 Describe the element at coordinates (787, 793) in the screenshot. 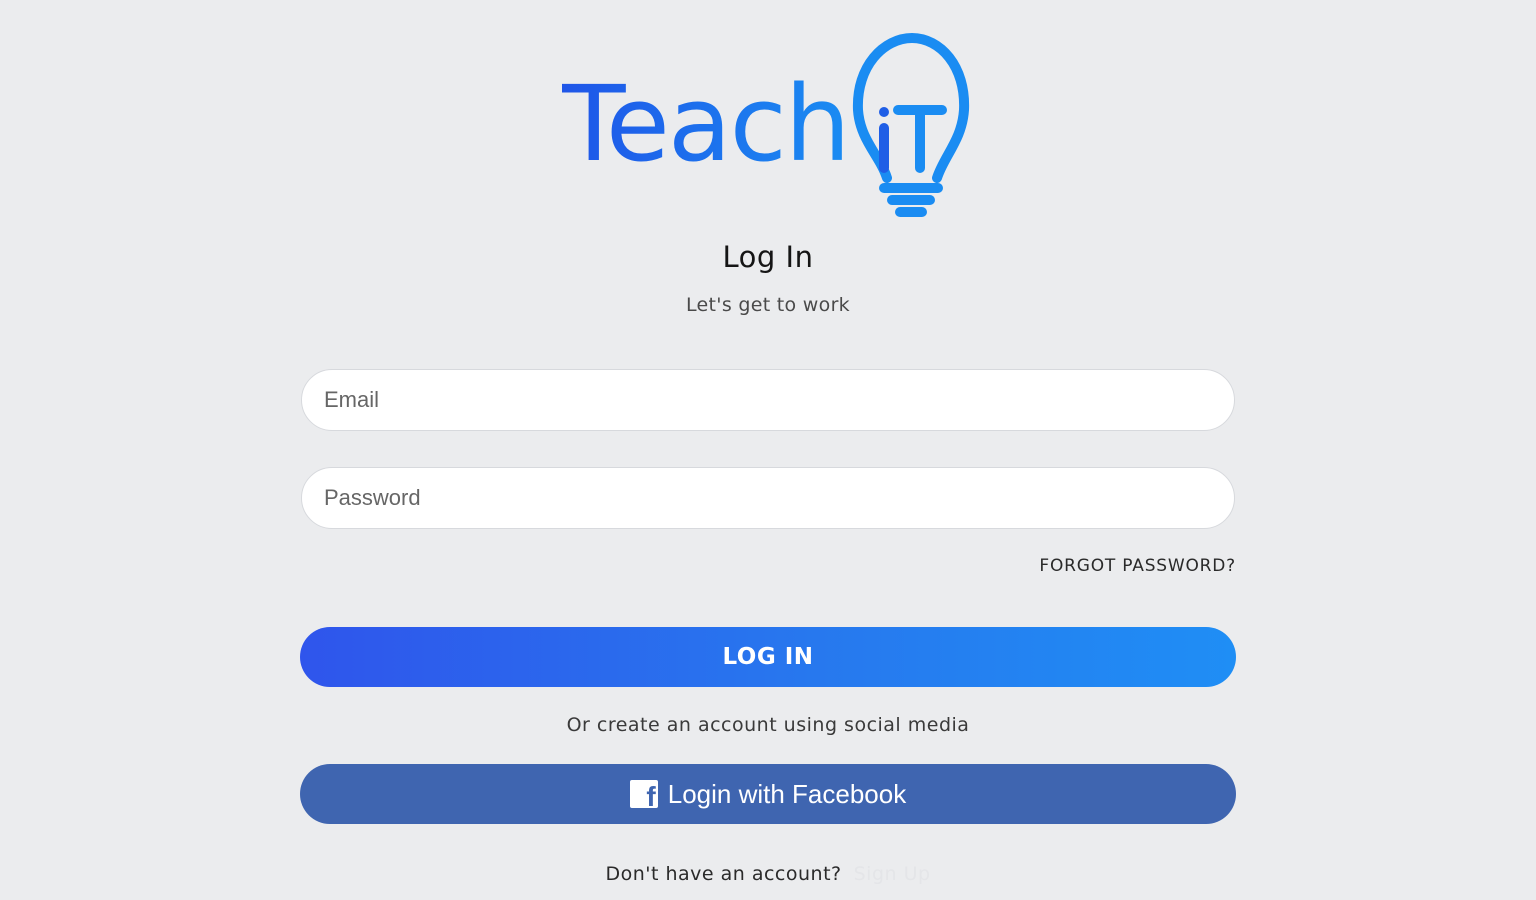

I see `facebook-login-label: Login with Facebook` at that location.